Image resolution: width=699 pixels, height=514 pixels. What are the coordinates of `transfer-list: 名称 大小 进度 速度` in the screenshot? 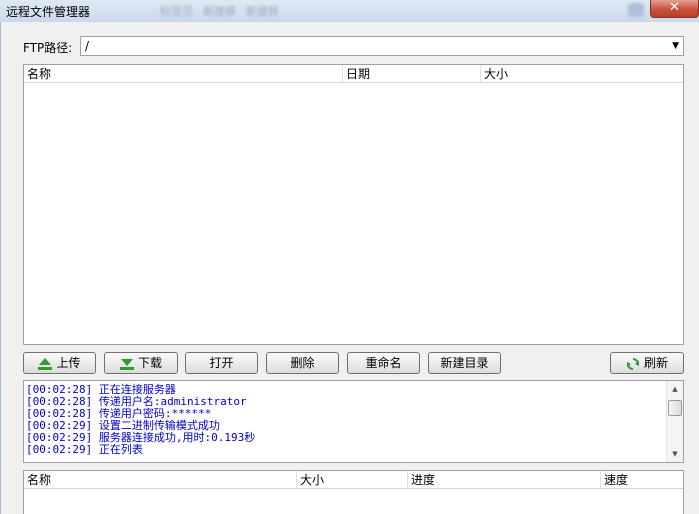 It's located at (353, 492).